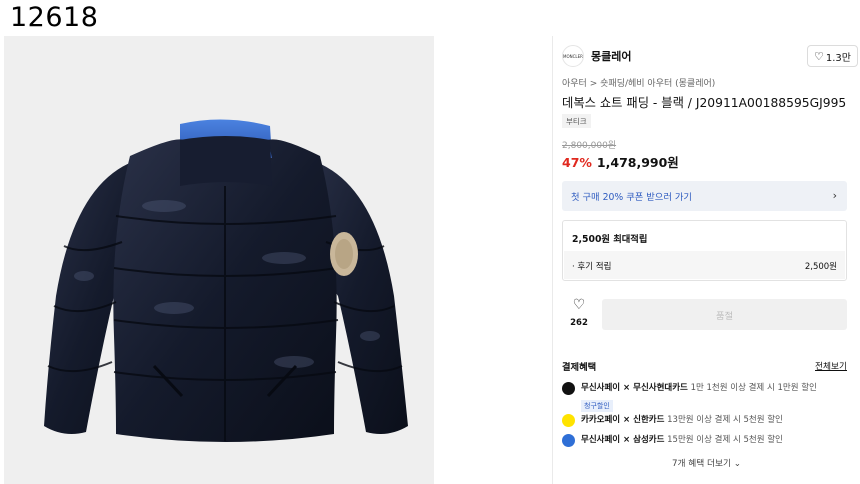 This screenshot has width=860, height=484. What do you see at coordinates (834, 195) in the screenshot?
I see `chevron-right-icon: ›` at bounding box center [834, 195].